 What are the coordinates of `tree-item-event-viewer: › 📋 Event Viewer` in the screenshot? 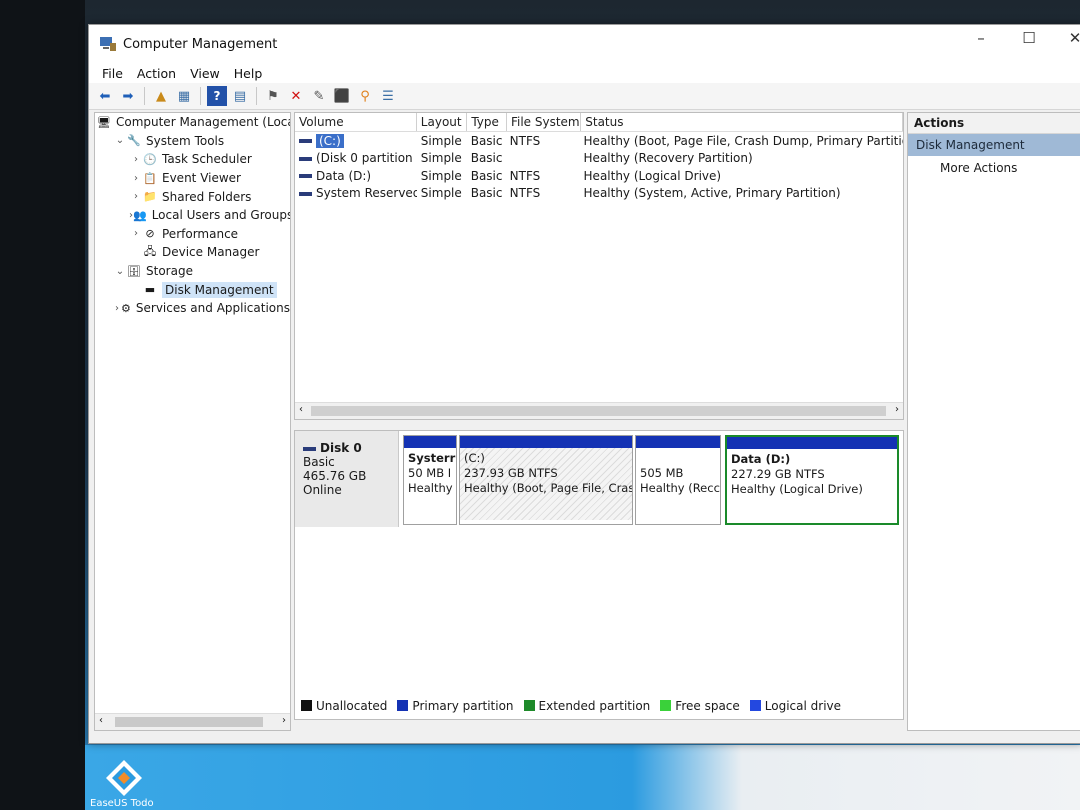 It's located at (192, 178).